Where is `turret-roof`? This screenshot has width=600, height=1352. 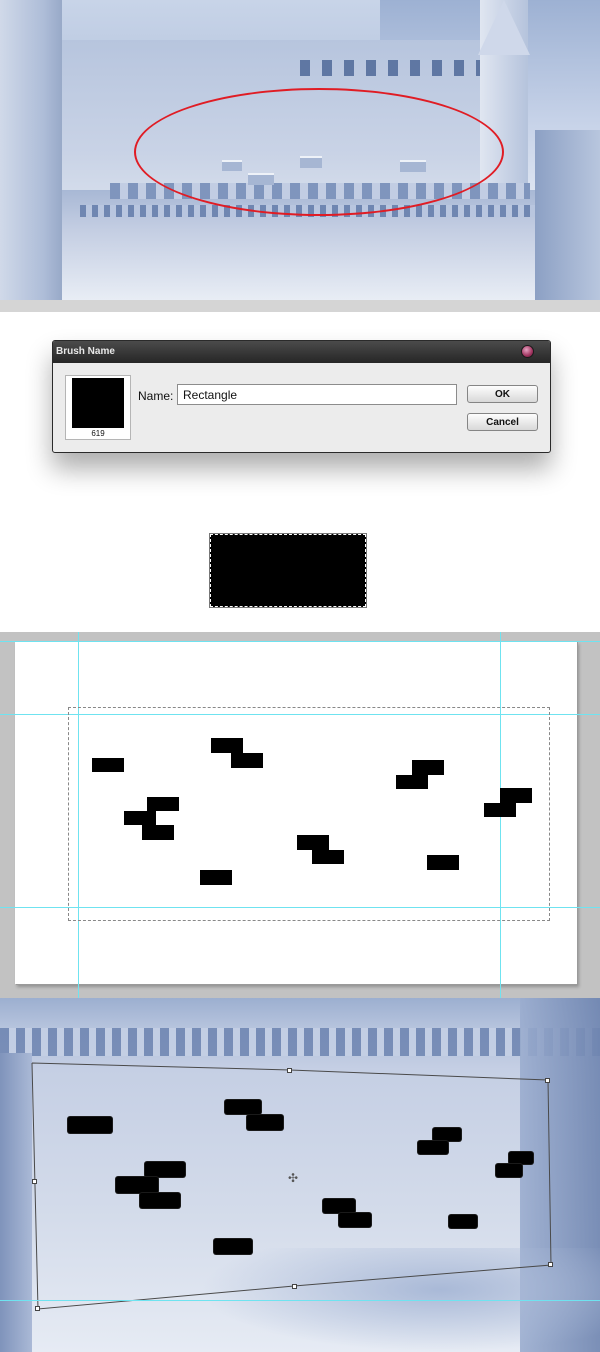
turret-roof is located at coordinates (504, 27).